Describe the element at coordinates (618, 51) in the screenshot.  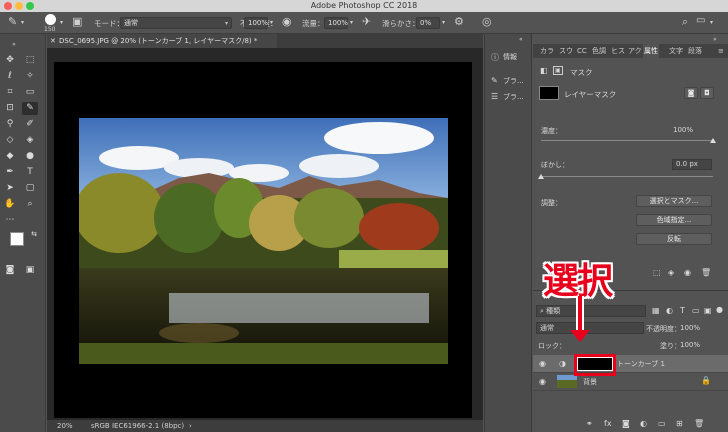
I see `tab-histogram: ヒス` at that location.